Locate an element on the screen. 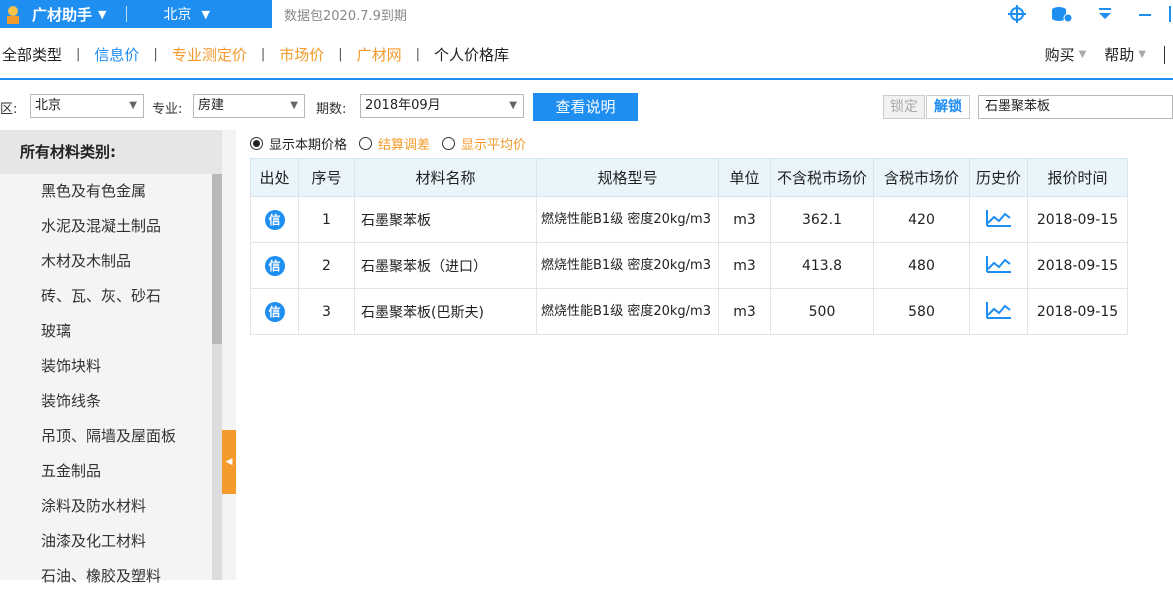 The width and height of the screenshot is (1173, 594). tab-gcw: 广材网 is located at coordinates (379, 54).